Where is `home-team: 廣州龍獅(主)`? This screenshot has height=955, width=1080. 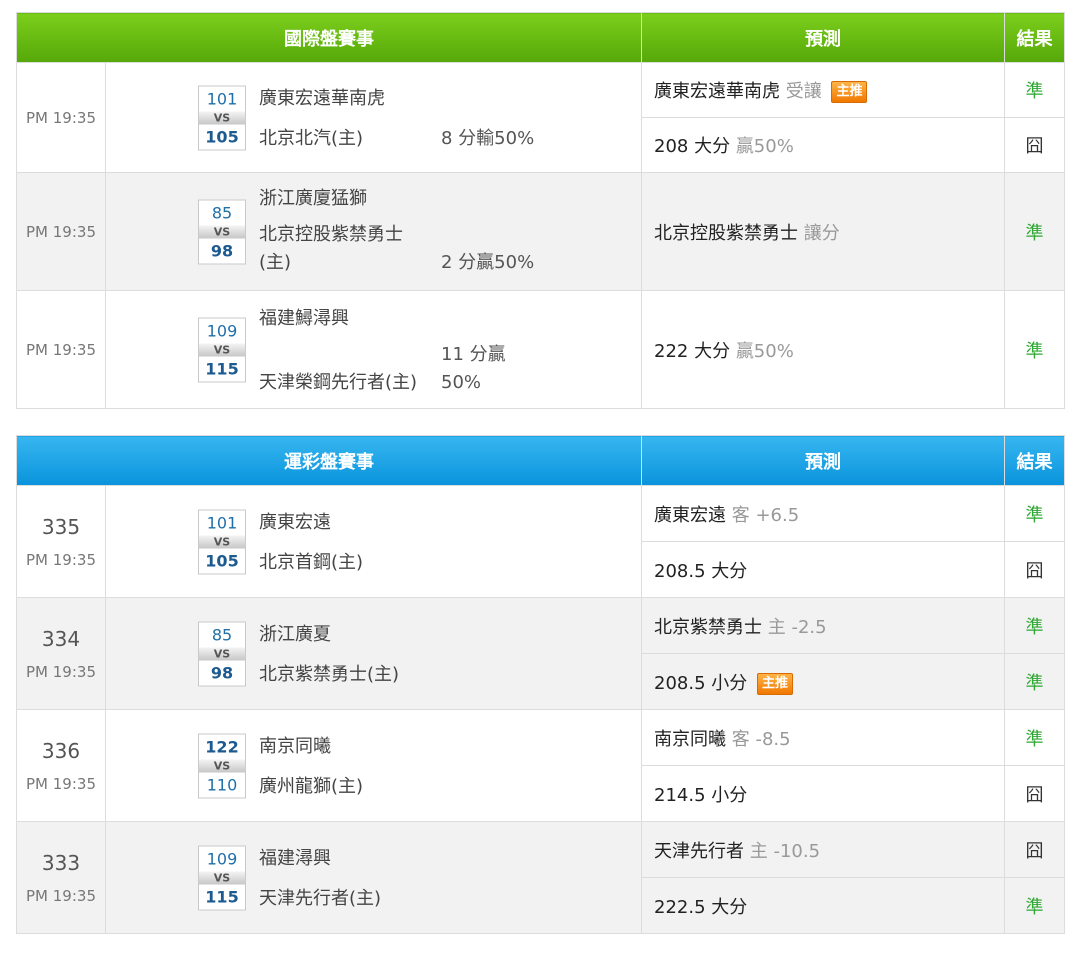
home-team: 廣州龍獅(主) is located at coordinates (311, 787).